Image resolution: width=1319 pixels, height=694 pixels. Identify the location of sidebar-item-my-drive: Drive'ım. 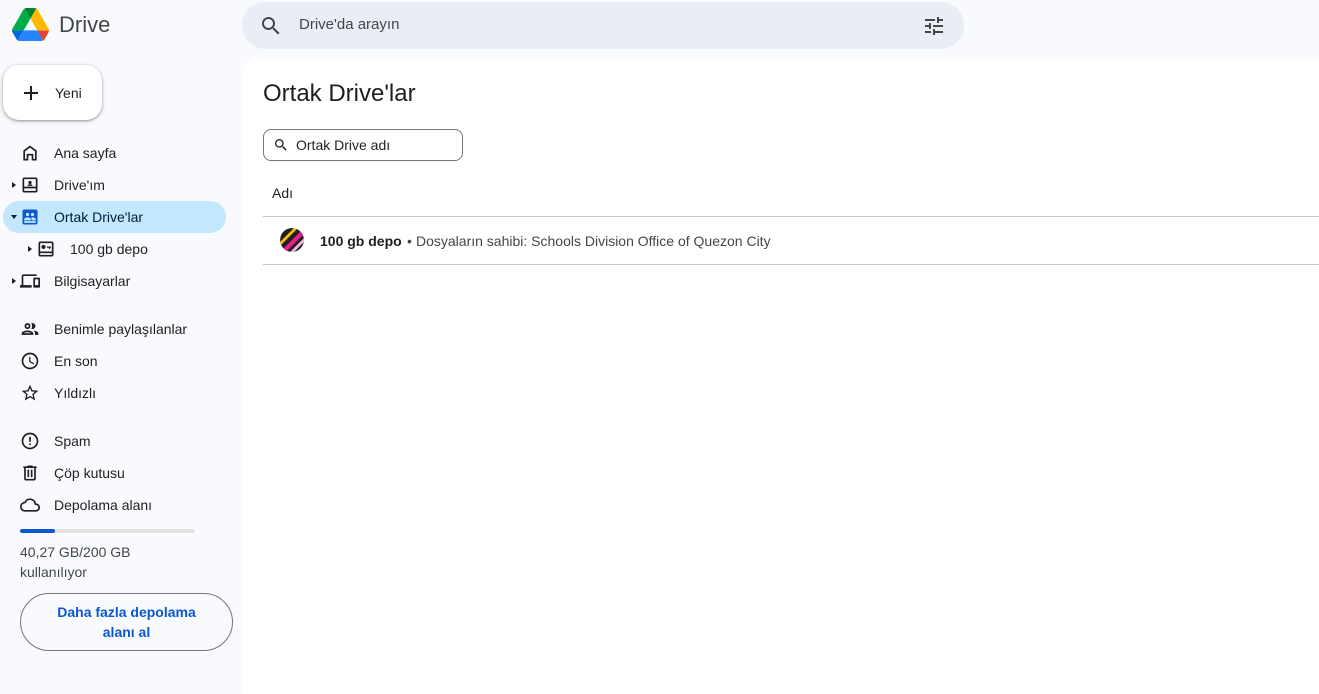
(114, 185).